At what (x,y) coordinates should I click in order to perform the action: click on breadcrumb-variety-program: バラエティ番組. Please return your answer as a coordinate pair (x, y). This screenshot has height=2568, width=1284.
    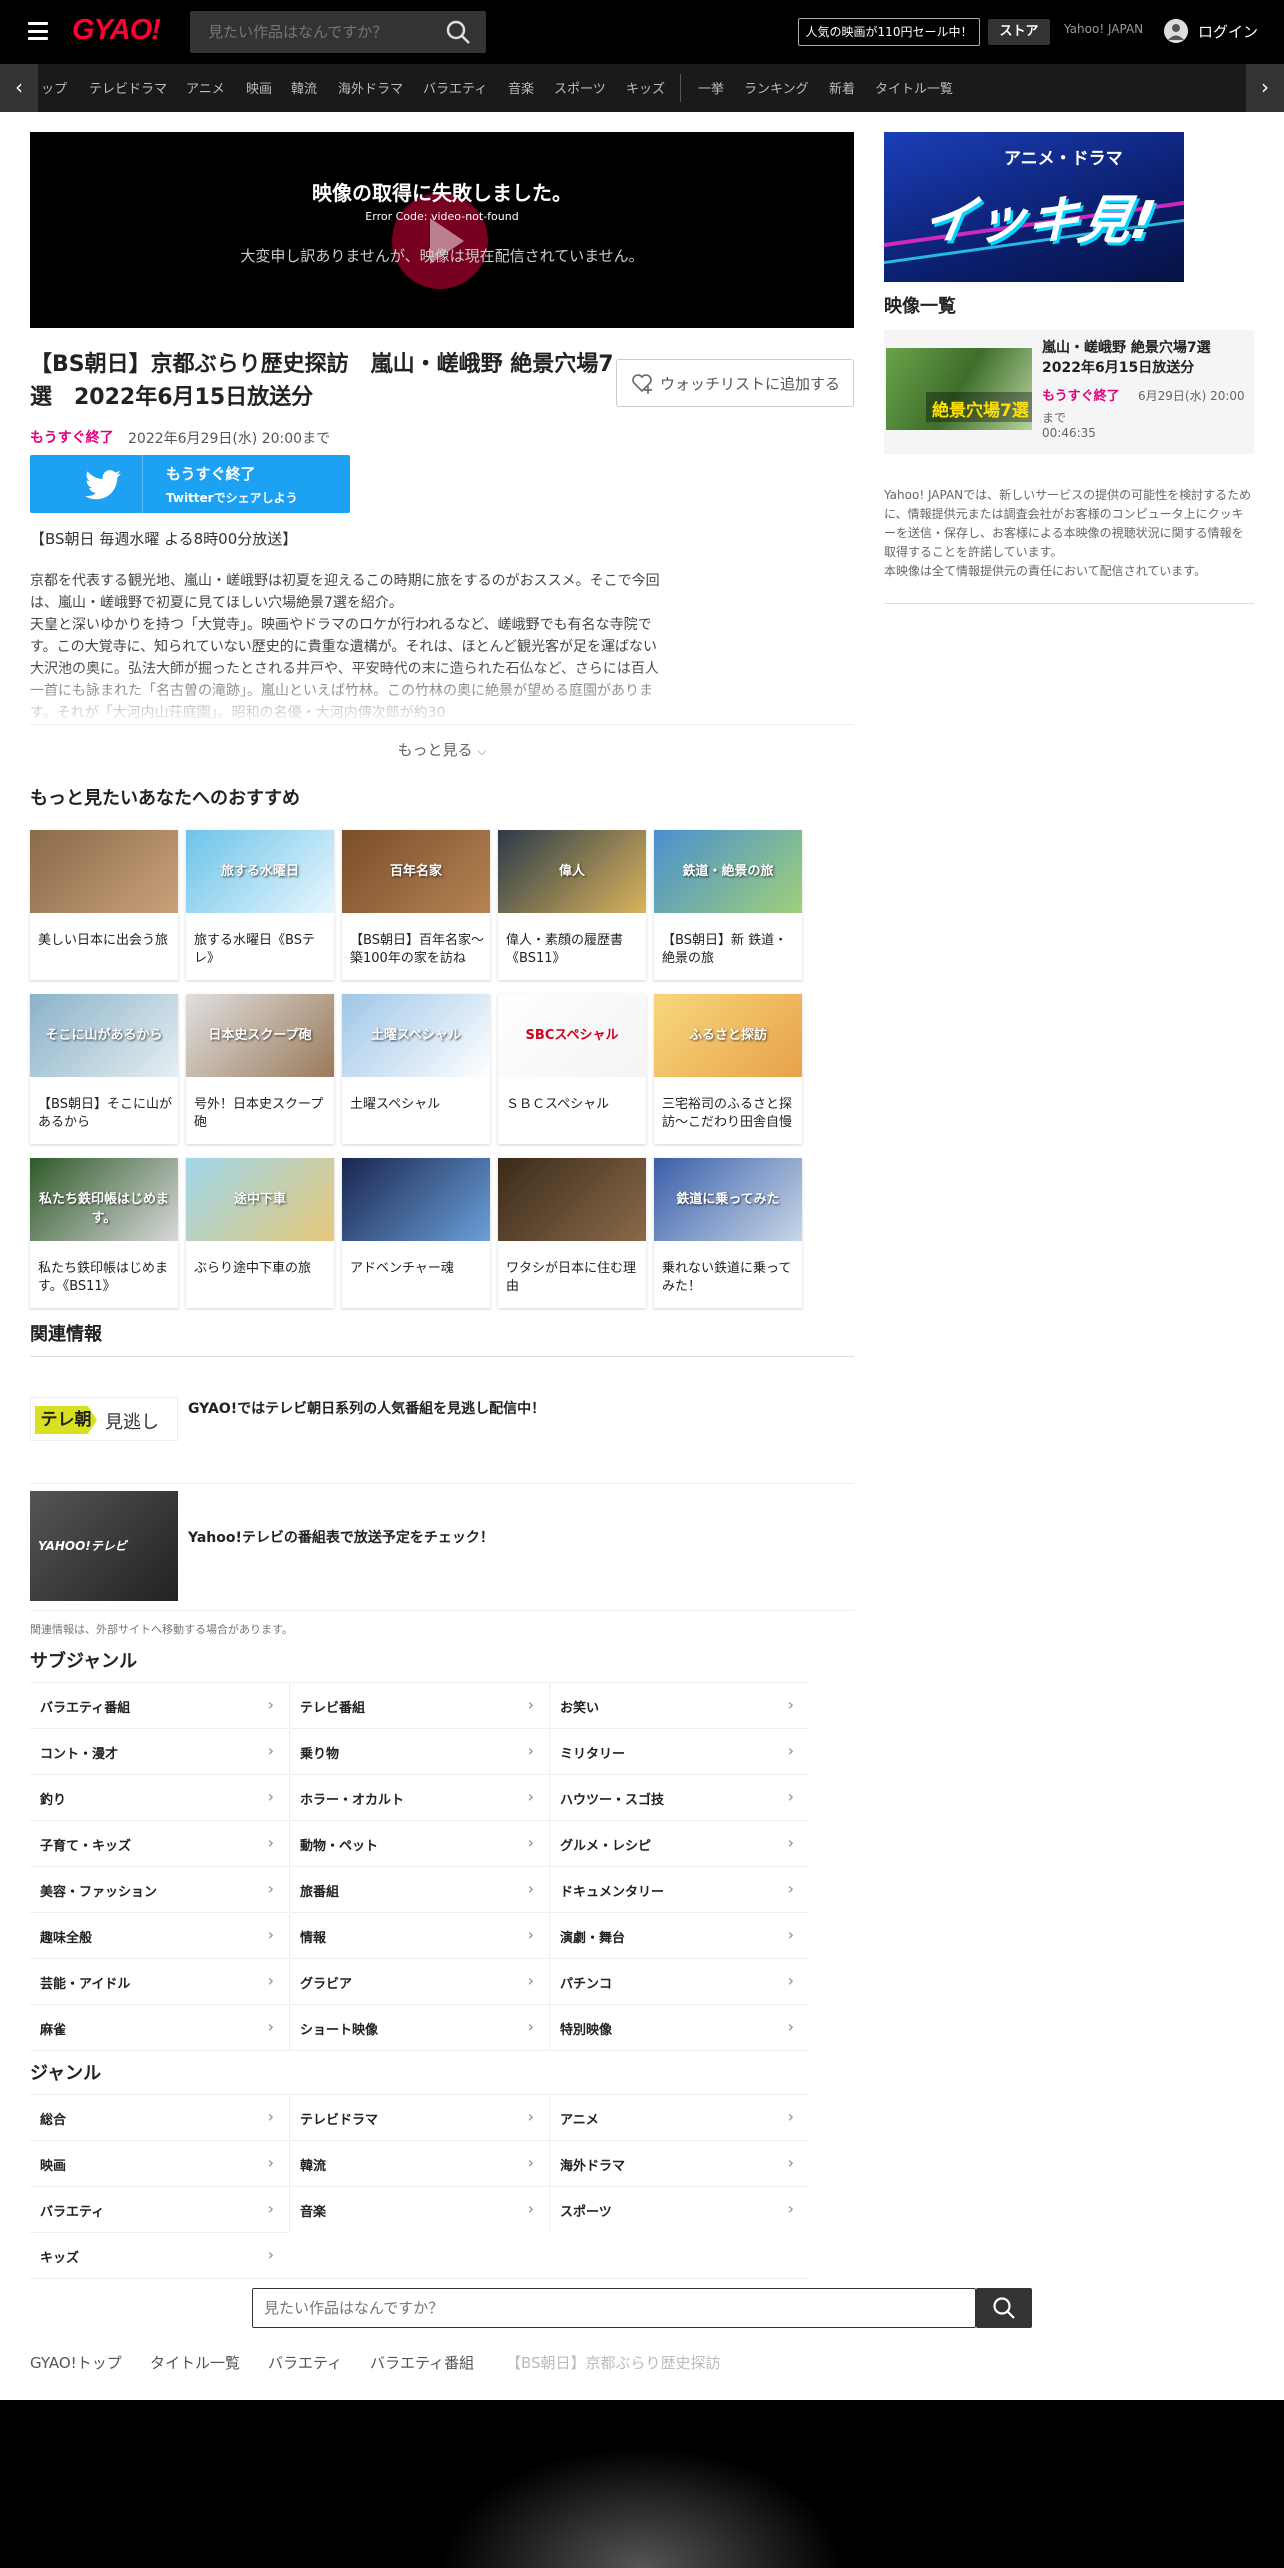
    Looking at the image, I should click on (422, 2362).